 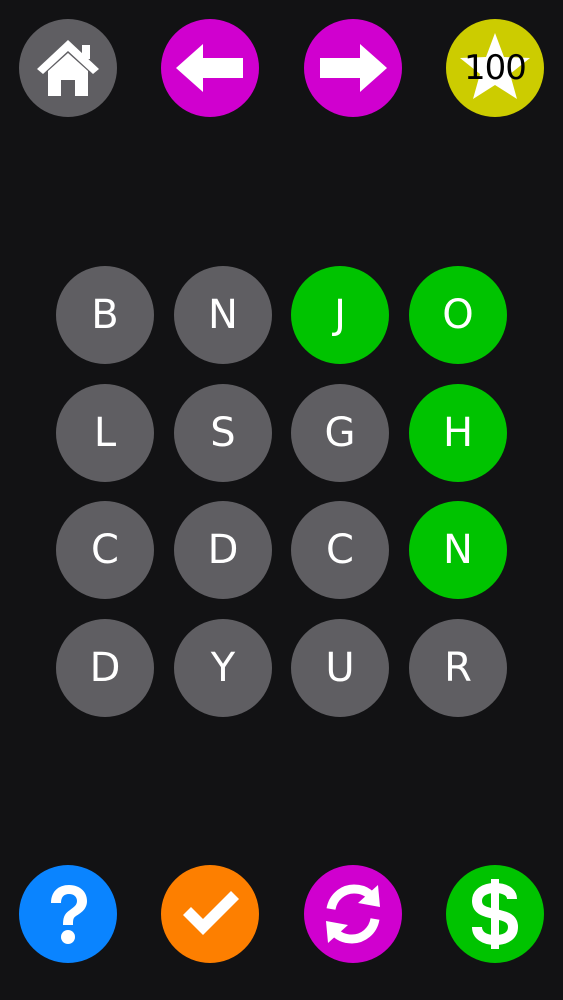 I want to click on home-button, so click(x=68, y=68).